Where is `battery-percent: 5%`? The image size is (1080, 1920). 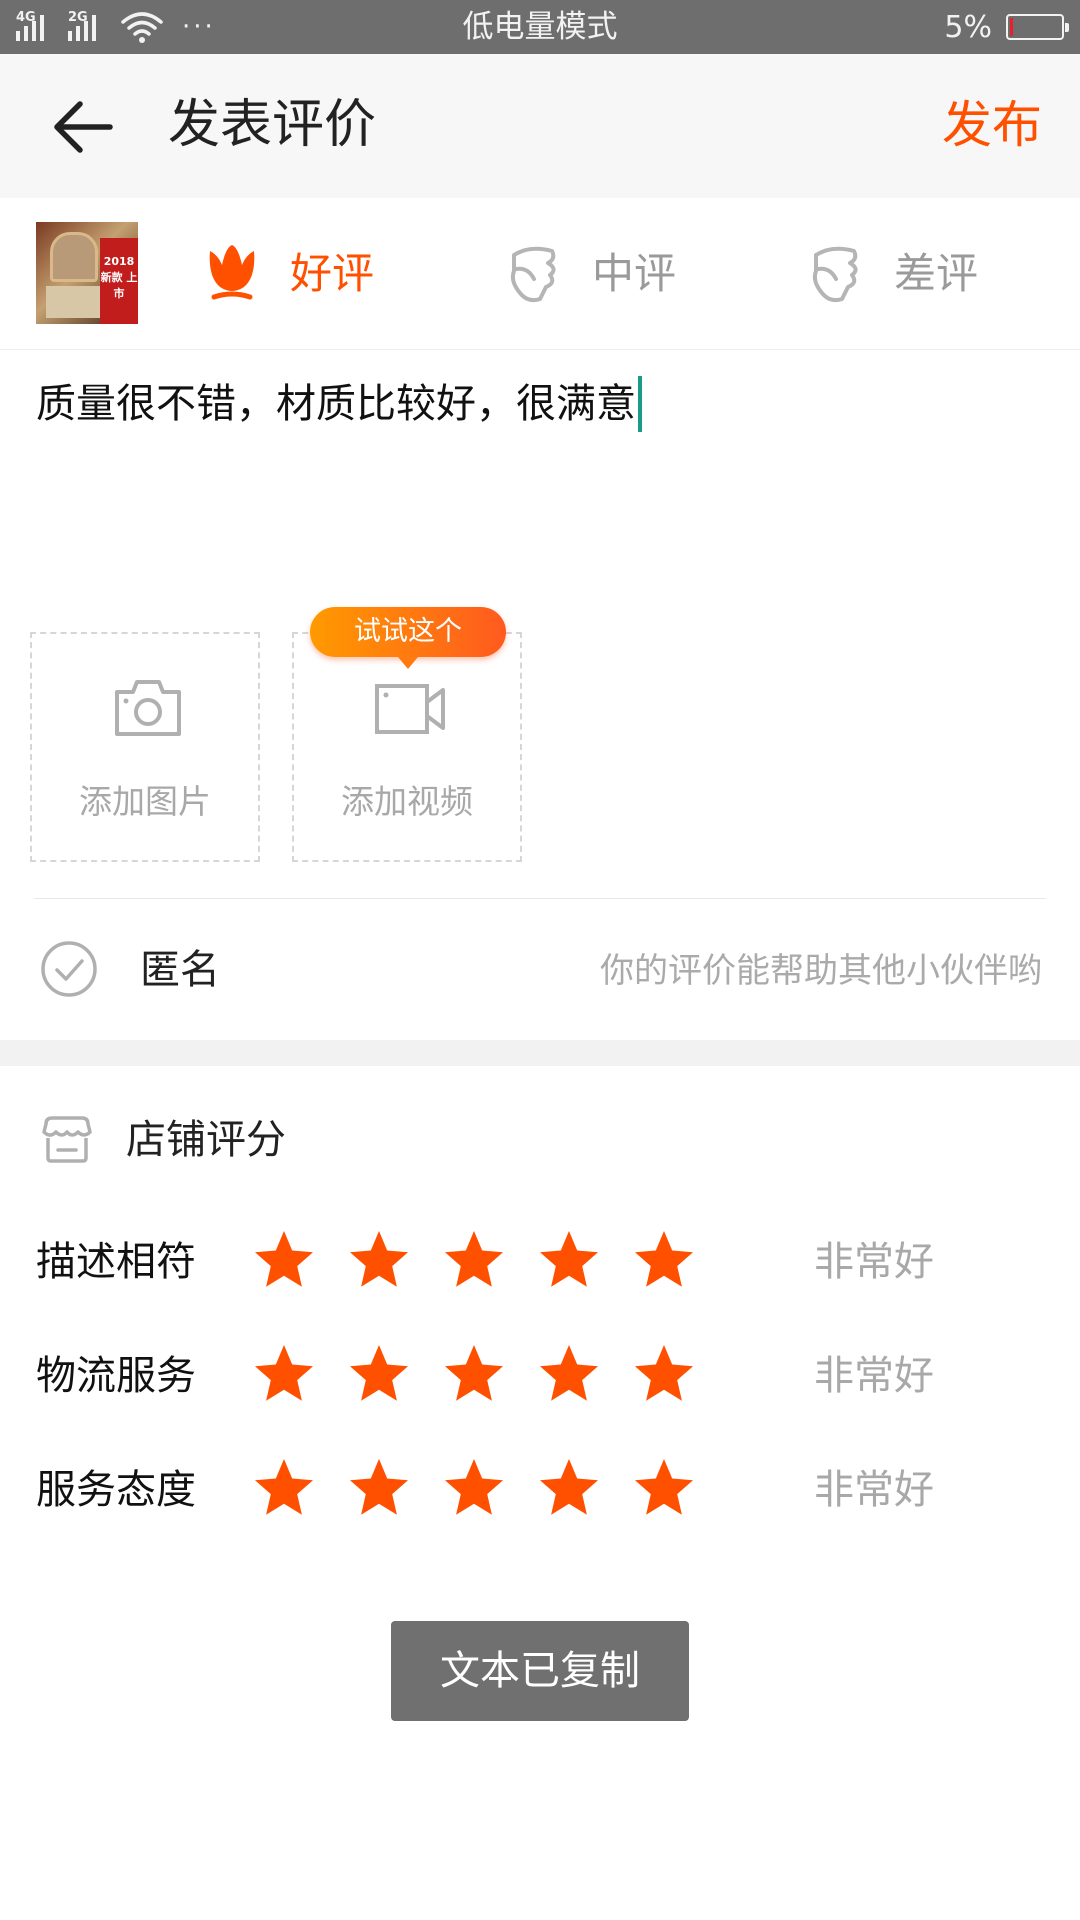
battery-percent: 5% is located at coordinates (968, 27).